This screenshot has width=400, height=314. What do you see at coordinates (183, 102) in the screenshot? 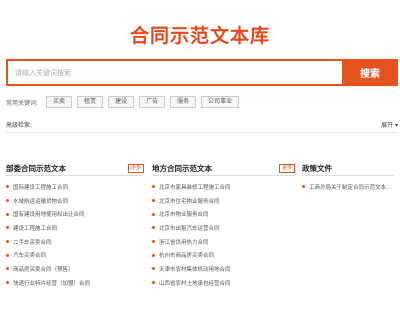
I see `keyword-tag: 服务` at bounding box center [183, 102].